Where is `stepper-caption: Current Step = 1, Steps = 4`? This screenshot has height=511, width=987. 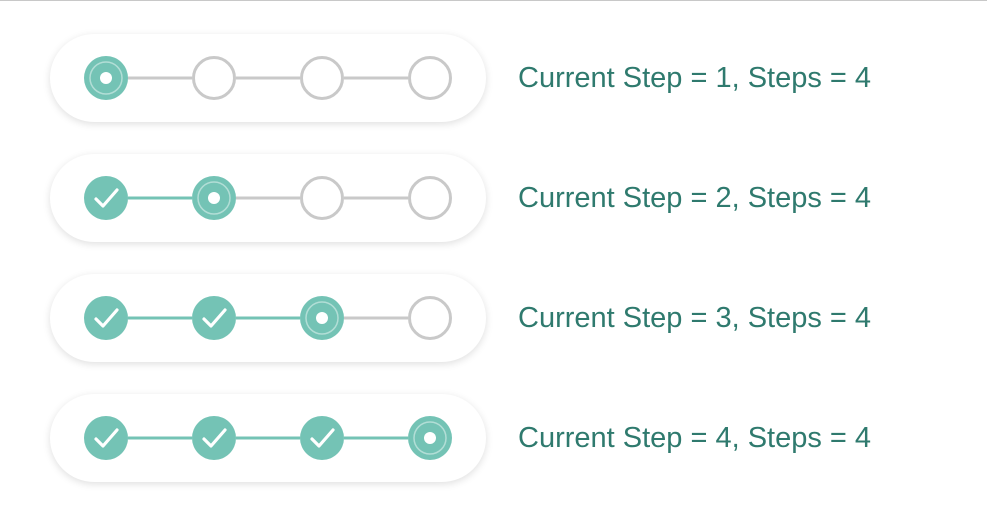 stepper-caption: Current Step = 1, Steps = 4 is located at coordinates (695, 78).